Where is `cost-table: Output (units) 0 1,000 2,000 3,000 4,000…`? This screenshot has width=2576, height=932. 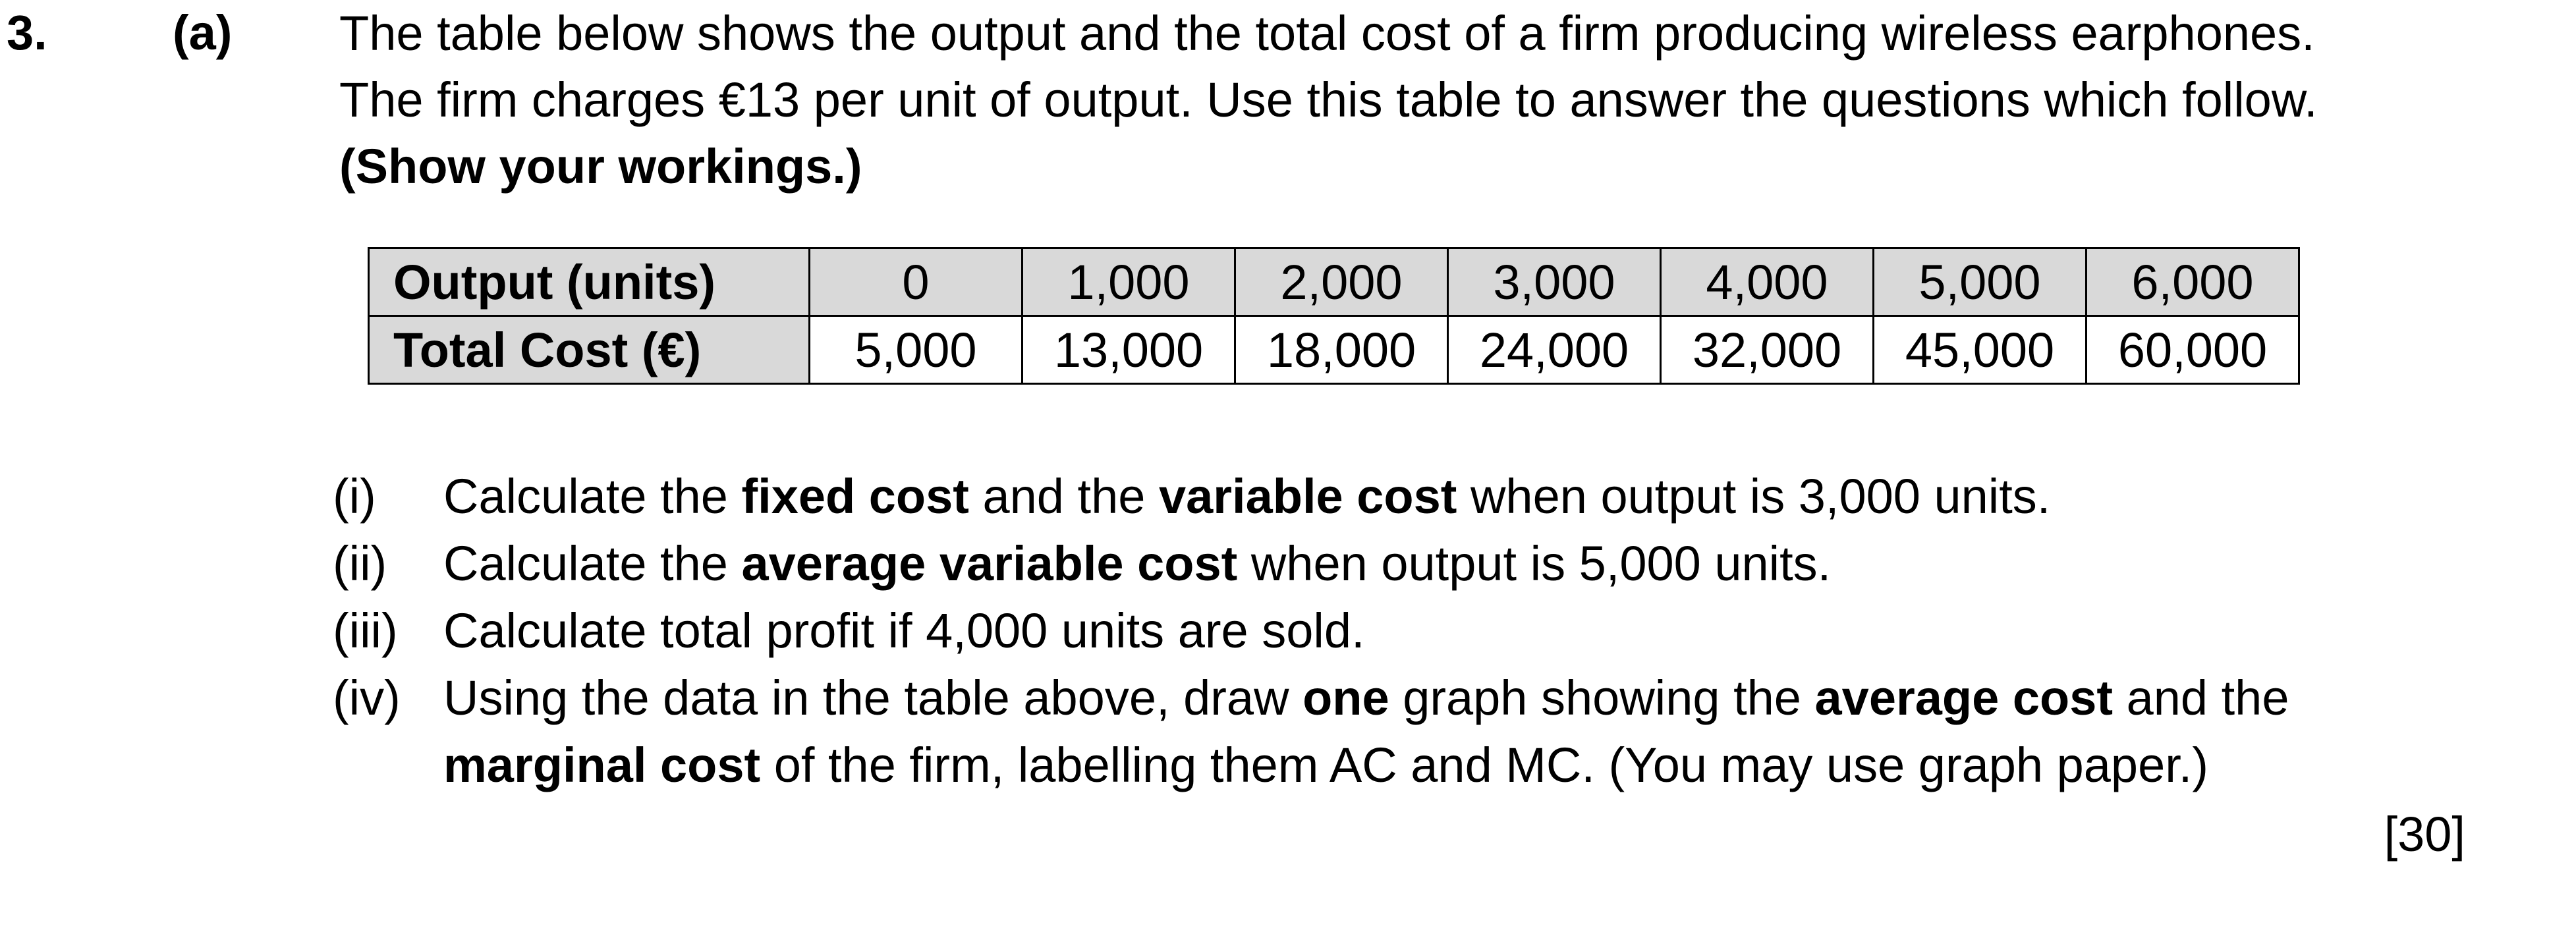 cost-table: Output (units) 0 1,000 2,000 3,000 4,000… is located at coordinates (1334, 316).